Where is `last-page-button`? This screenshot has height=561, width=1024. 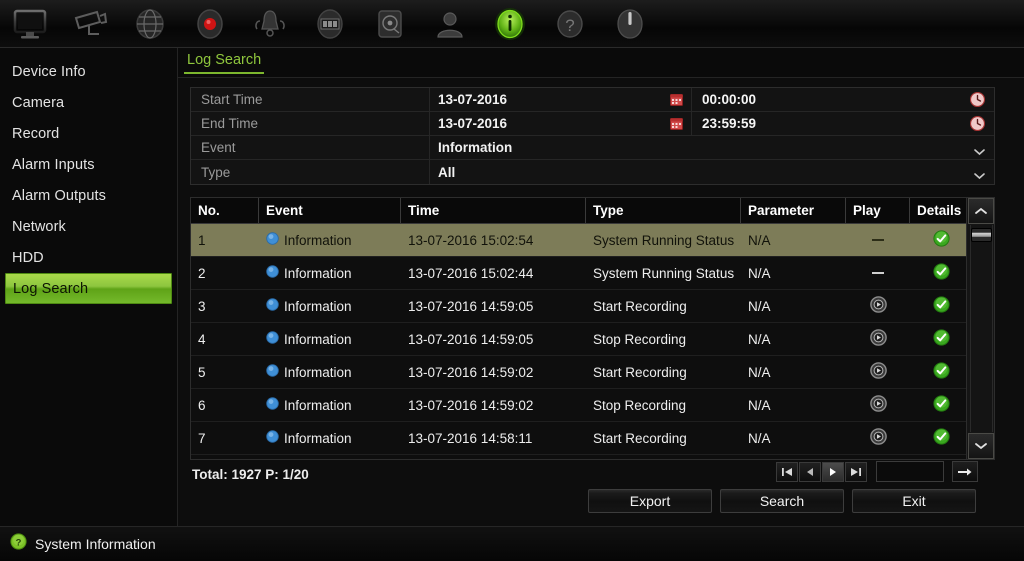 last-page-button is located at coordinates (856, 471).